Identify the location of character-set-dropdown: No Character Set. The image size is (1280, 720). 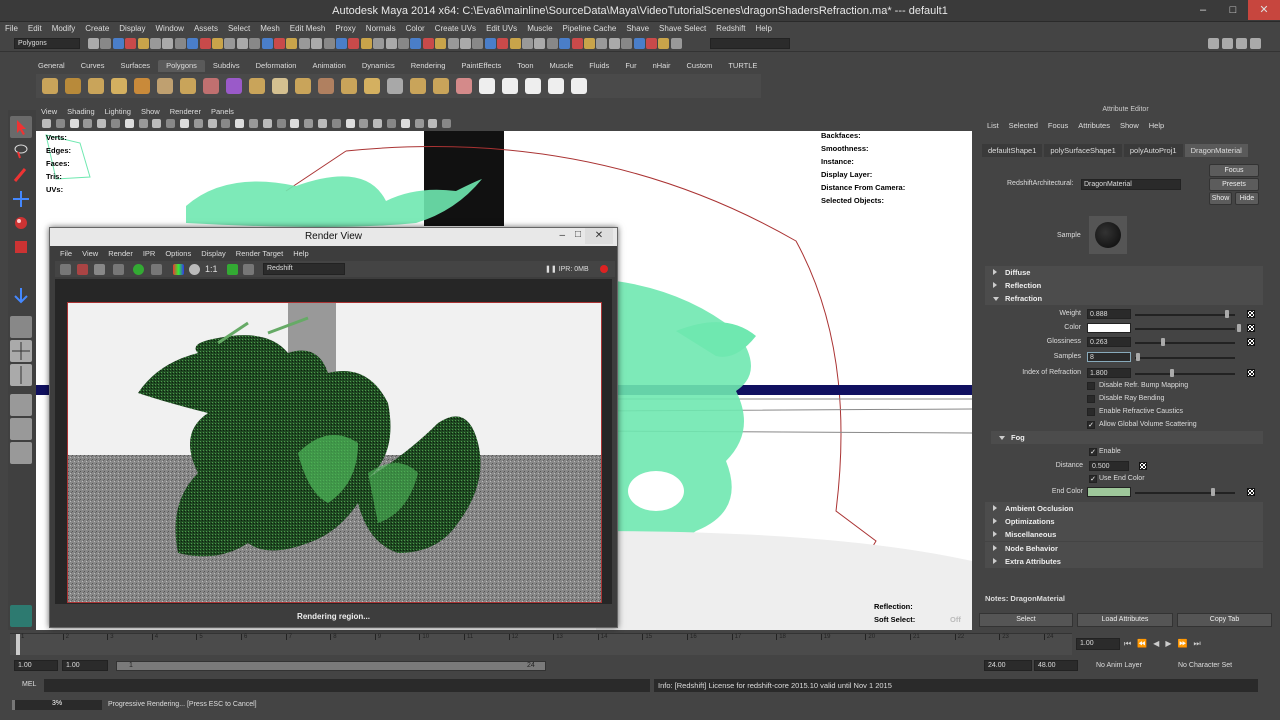
(1205, 665).